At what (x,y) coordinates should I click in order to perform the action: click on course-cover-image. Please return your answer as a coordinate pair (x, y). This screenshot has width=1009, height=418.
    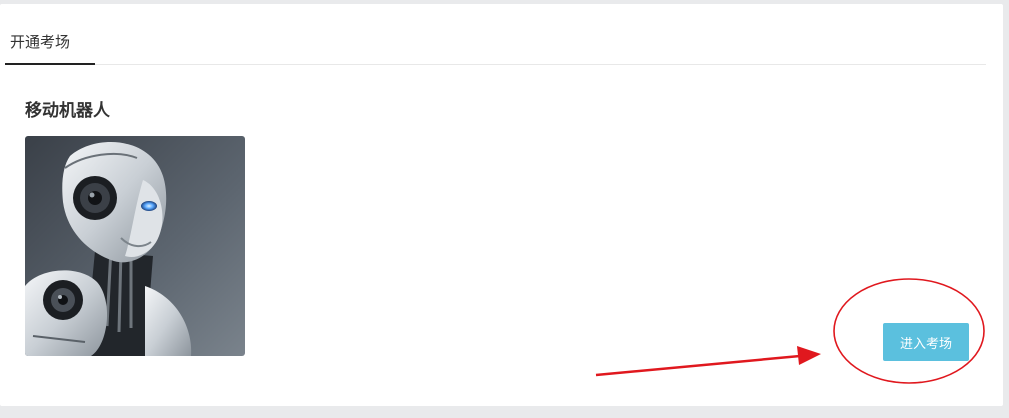
    Looking at the image, I should click on (135, 246).